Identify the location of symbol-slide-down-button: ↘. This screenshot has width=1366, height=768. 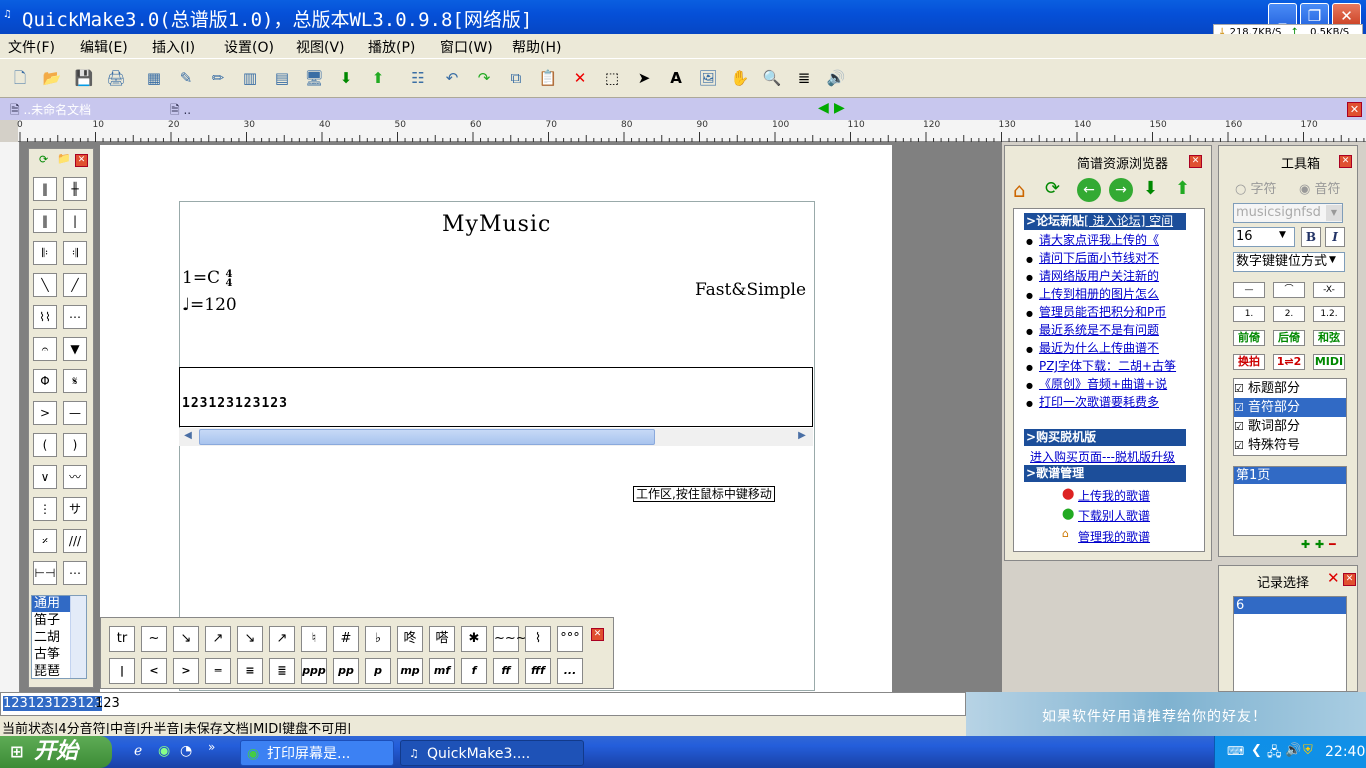
(186, 639).